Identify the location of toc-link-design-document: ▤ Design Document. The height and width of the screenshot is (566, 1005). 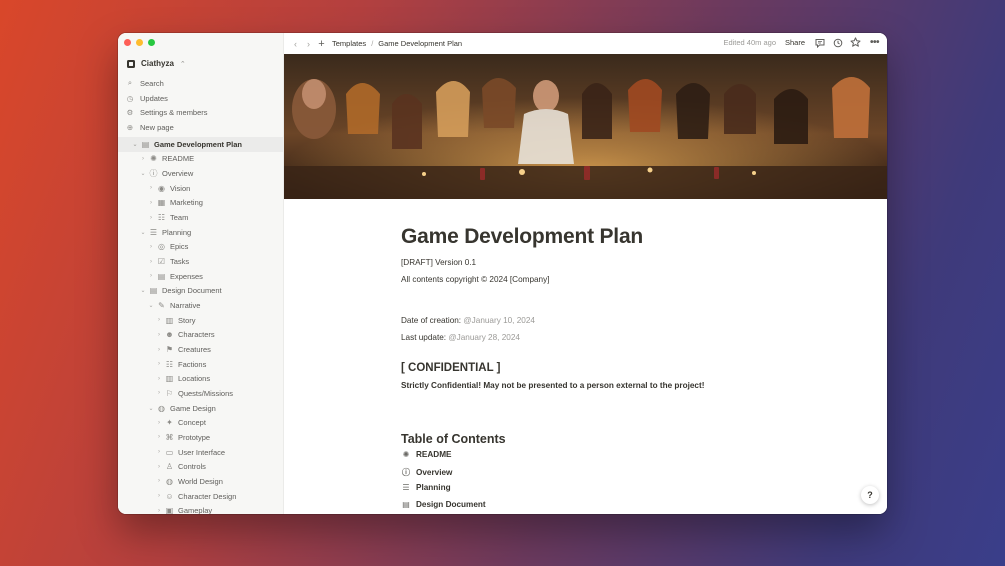
(443, 505).